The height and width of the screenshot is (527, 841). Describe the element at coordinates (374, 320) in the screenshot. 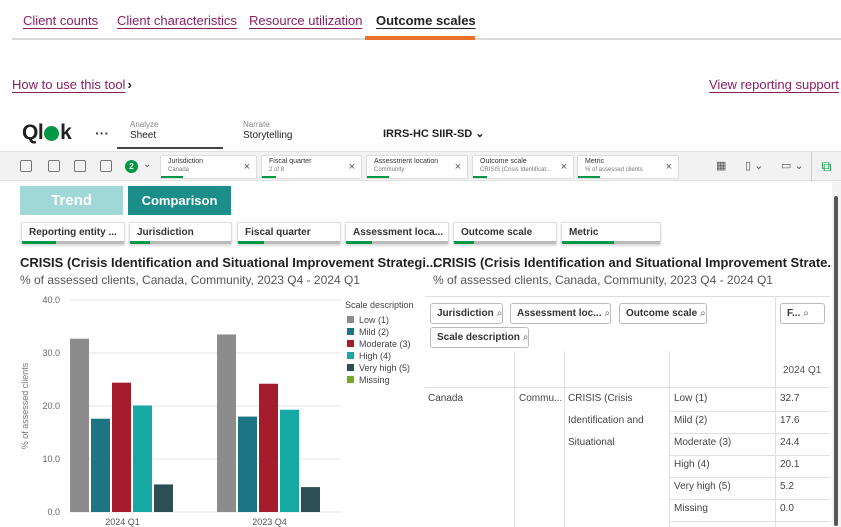

I see `legend-label: Low (1)` at that location.